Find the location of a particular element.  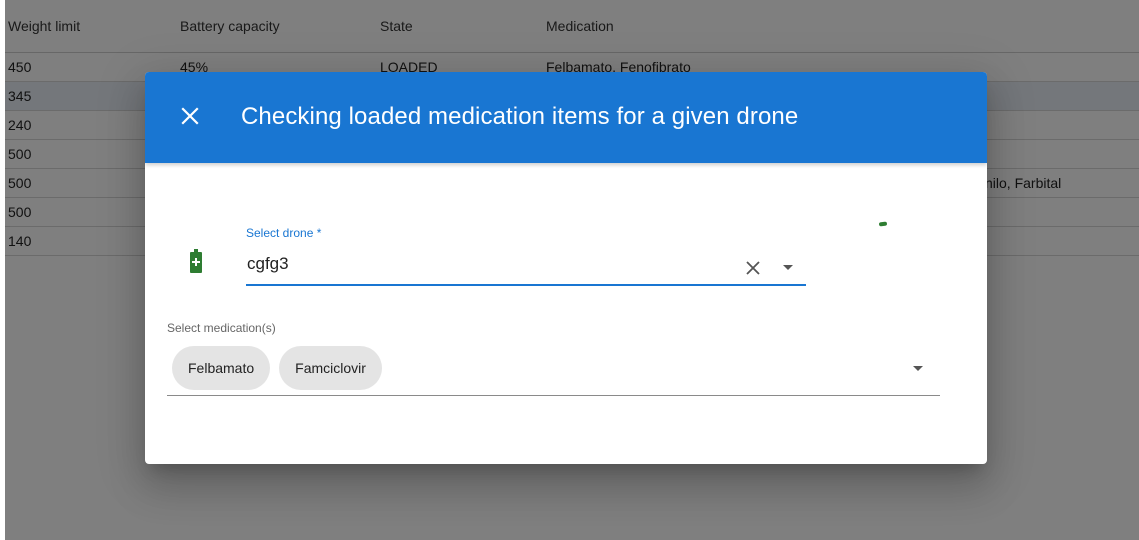

drone-select-value: cgfg3 is located at coordinates (268, 264).